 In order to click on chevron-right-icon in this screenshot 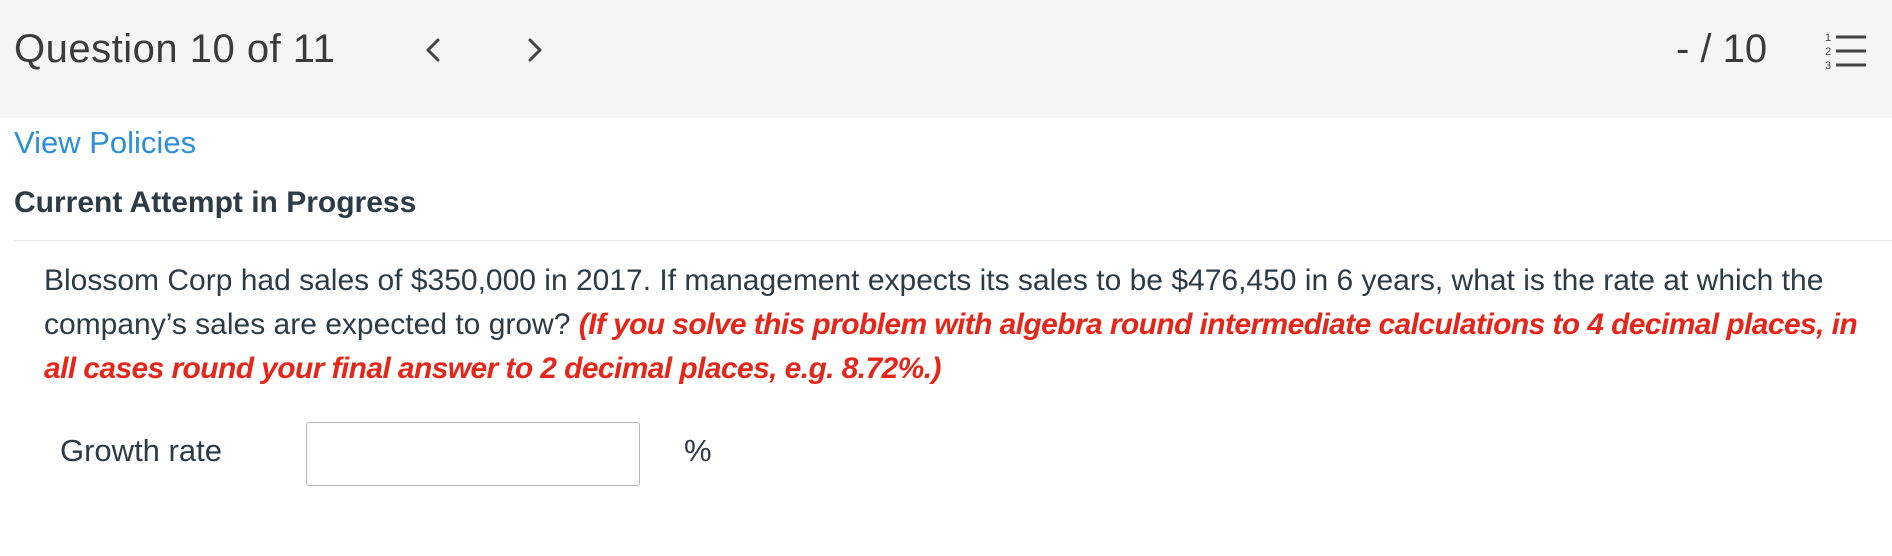, I will do `click(535, 50)`.